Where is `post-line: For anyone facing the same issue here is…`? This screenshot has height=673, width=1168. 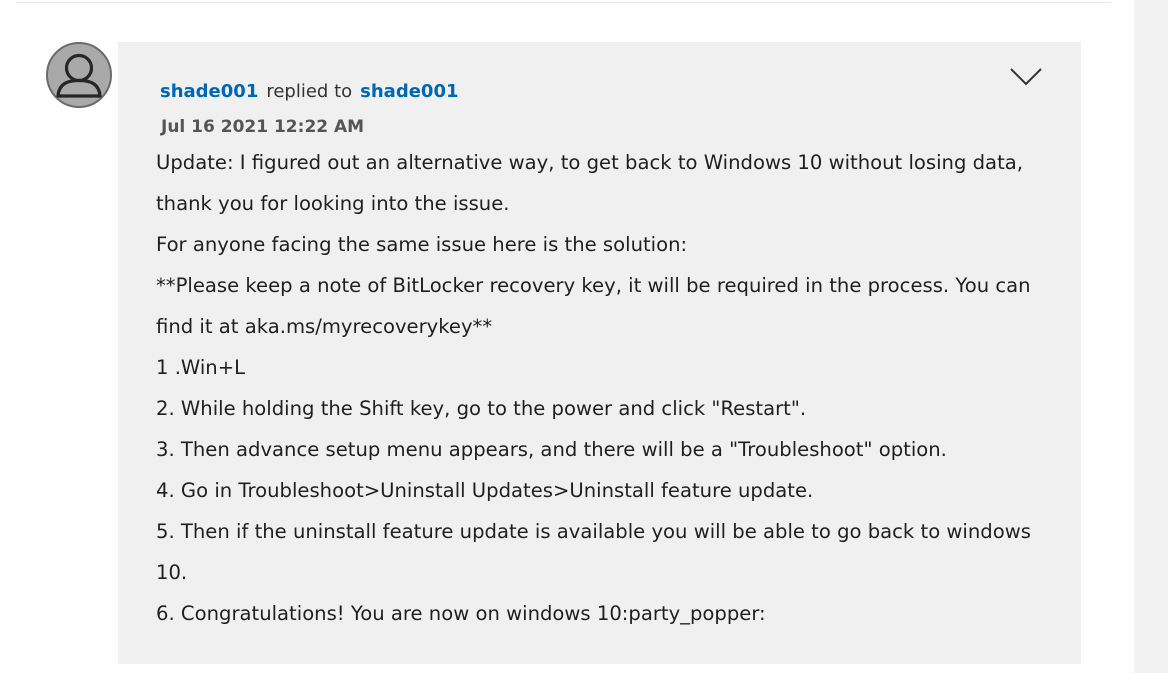 post-line: For anyone facing the same issue here is… is located at coordinates (422, 244).